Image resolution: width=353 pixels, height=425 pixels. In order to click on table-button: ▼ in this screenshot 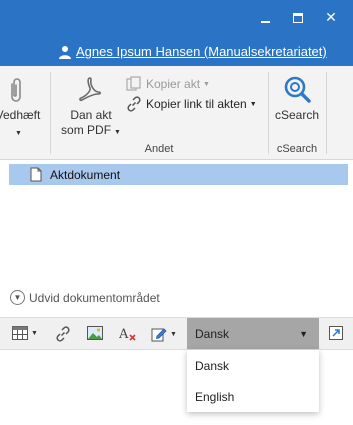, I will do `click(25, 333)`.